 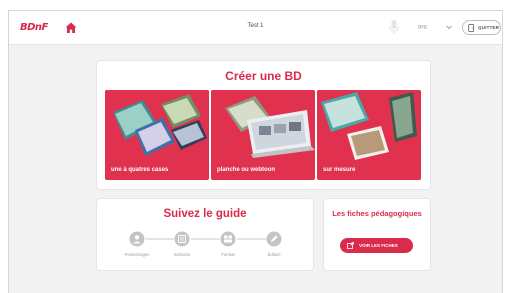 I want to click on chevron-down-icon, so click(x=449, y=27).